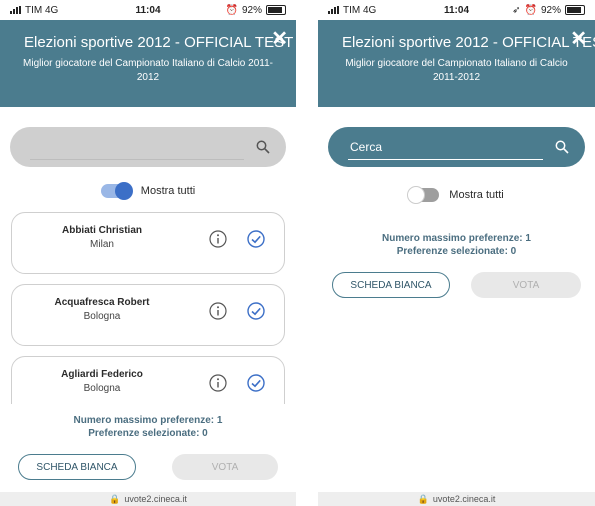 This screenshot has width=595, height=506. I want to click on battery-status: ➶ ⏰ 92%, so click(548, 10).